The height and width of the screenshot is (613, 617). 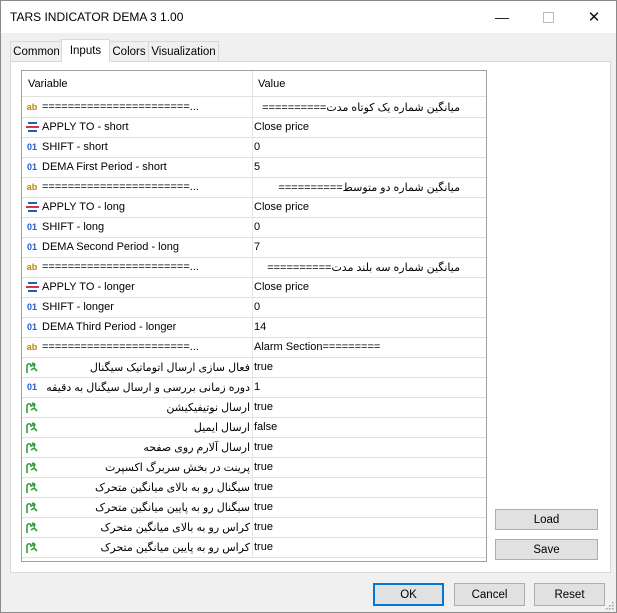 I want to click on row-value: 7, so click(x=368, y=247).